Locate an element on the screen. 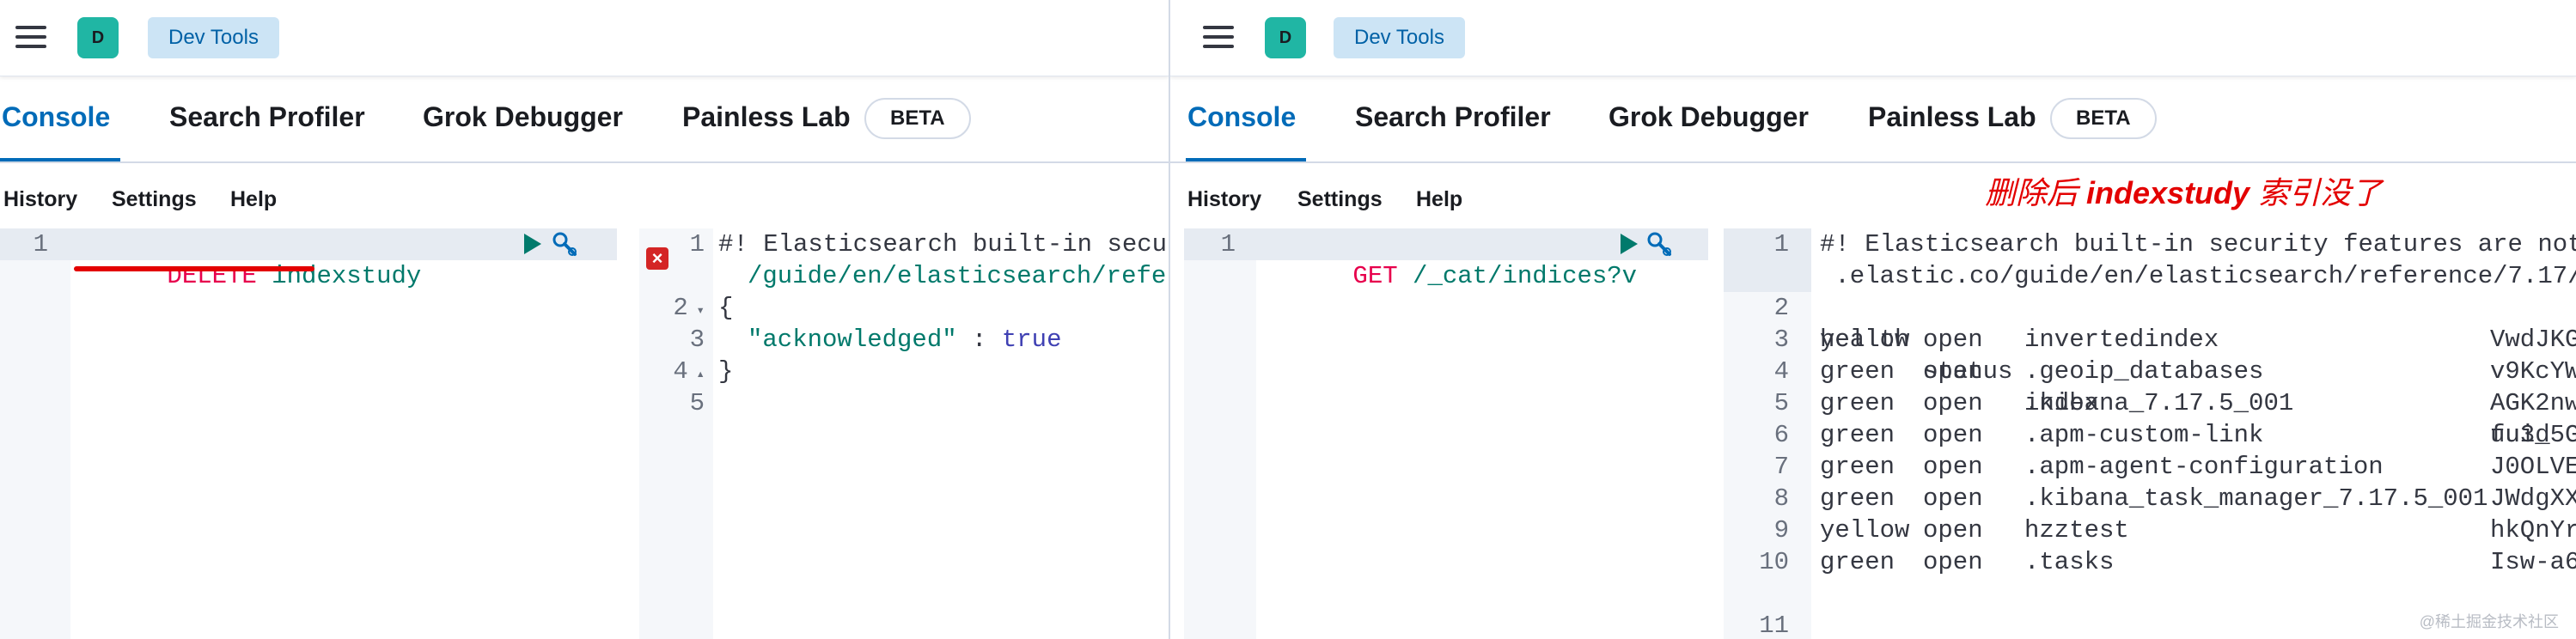 Image resolution: width=2576 pixels, height=639 pixels. table-row: green open .geoip_databases v9KcYWX is located at coordinates (2198, 371).